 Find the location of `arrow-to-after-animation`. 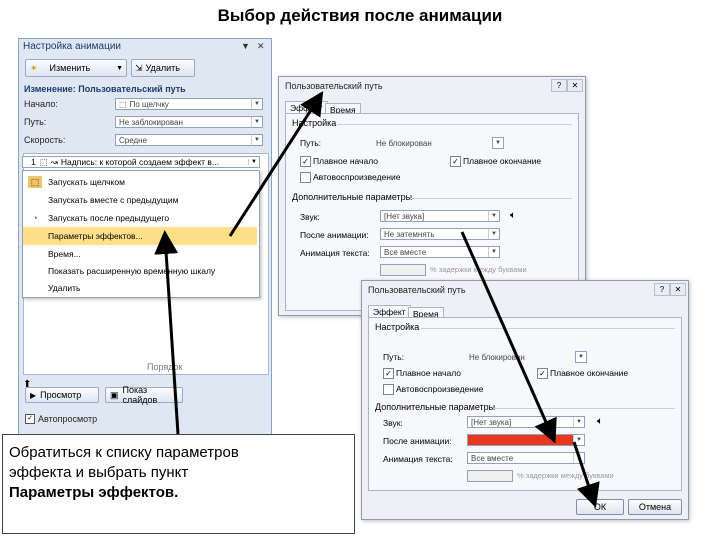

arrow-to-after-animation is located at coordinates (508, 337).